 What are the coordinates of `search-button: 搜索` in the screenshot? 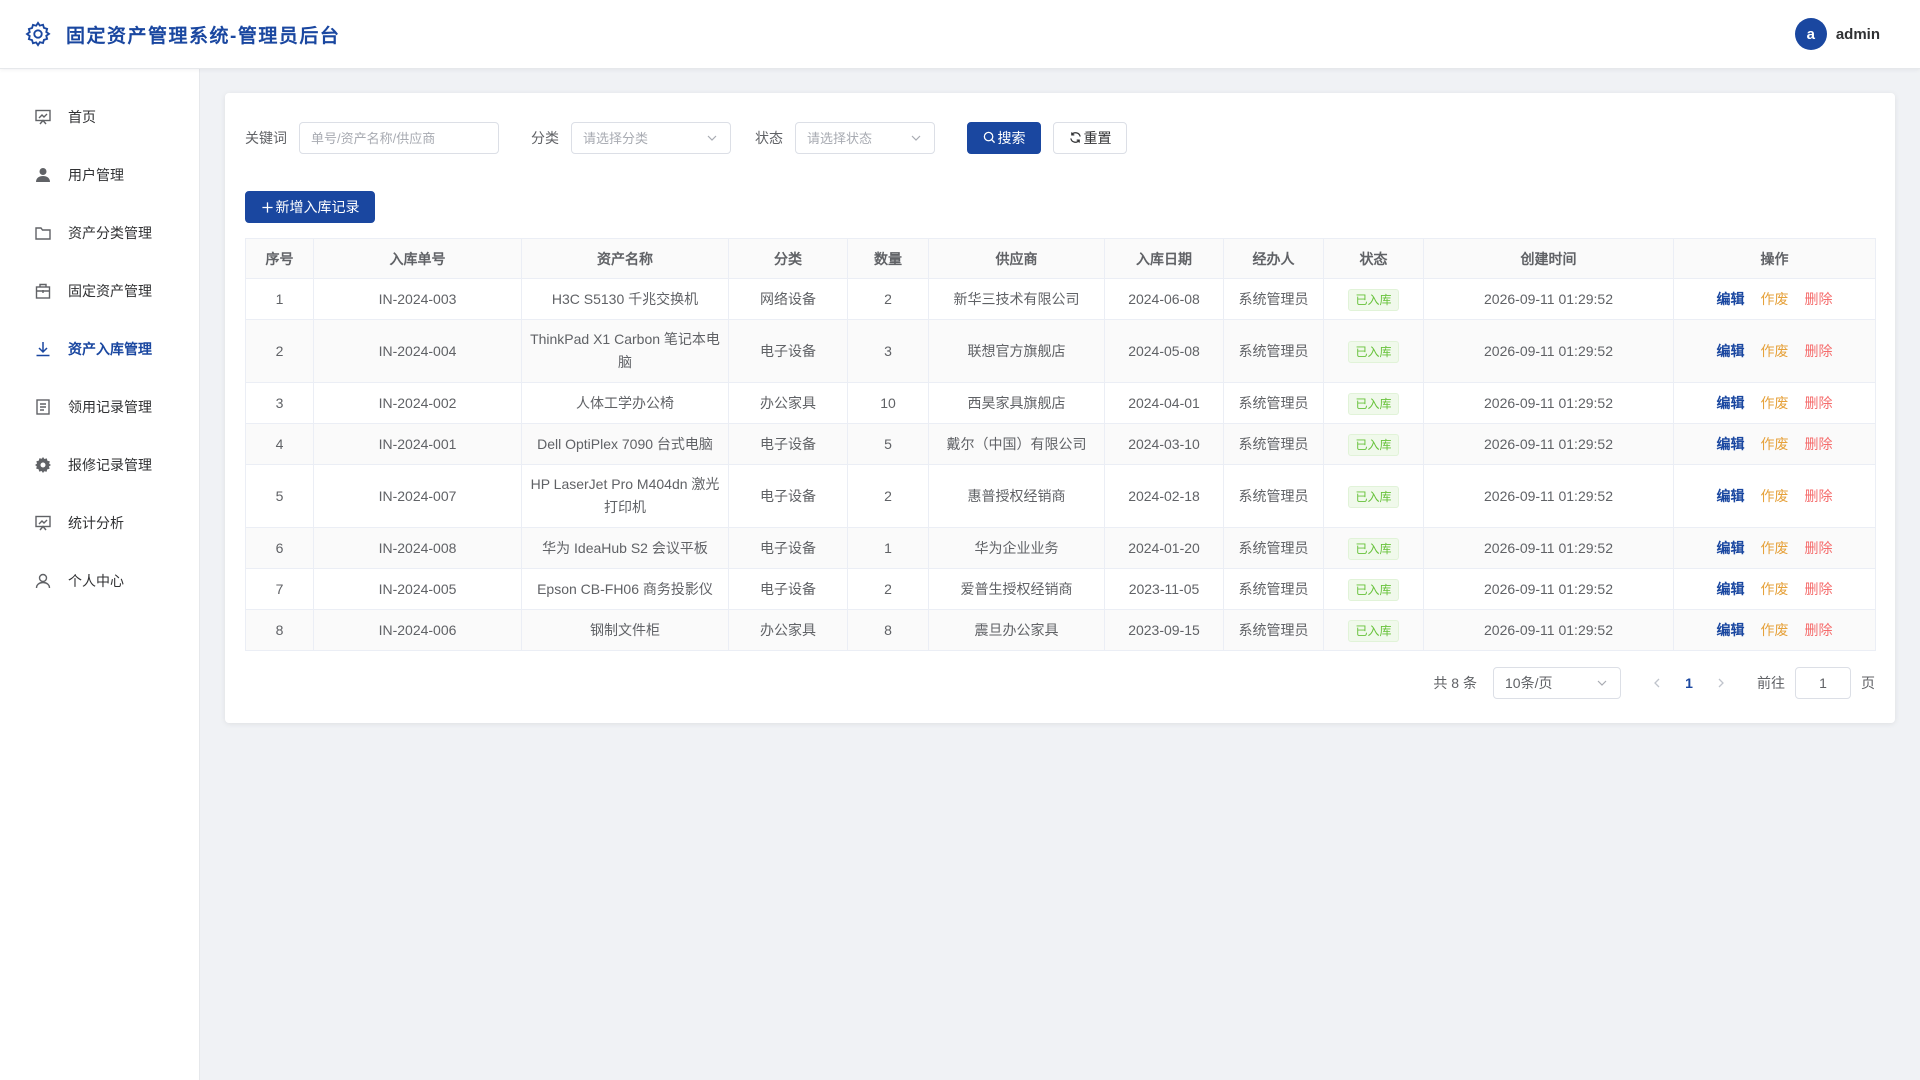 It's located at (1004, 137).